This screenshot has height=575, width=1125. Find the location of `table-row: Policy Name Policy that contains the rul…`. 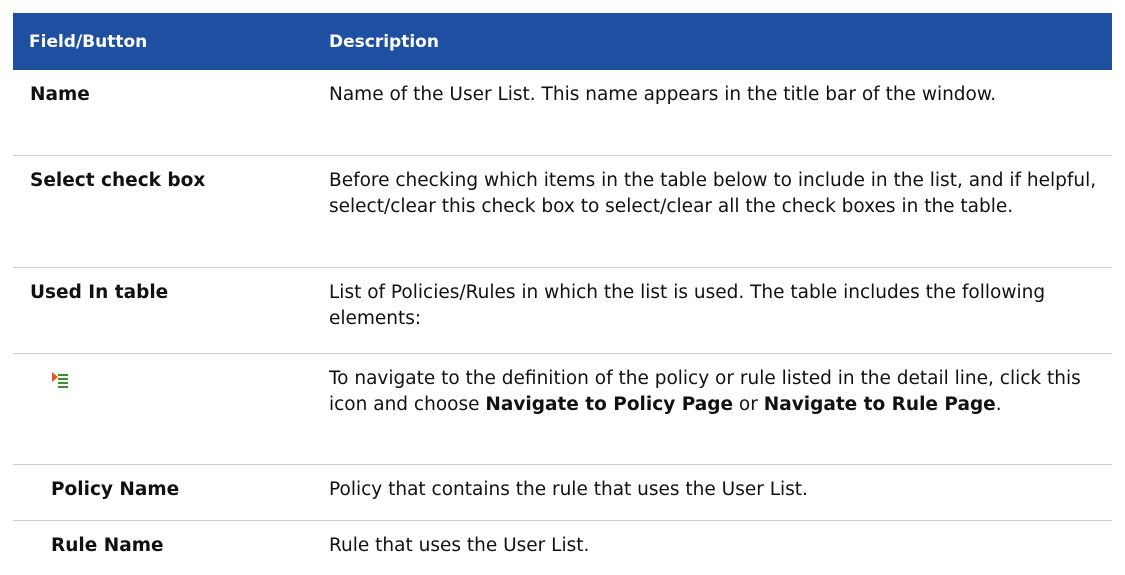

table-row: Policy Name Policy that contains the rul… is located at coordinates (562, 493).